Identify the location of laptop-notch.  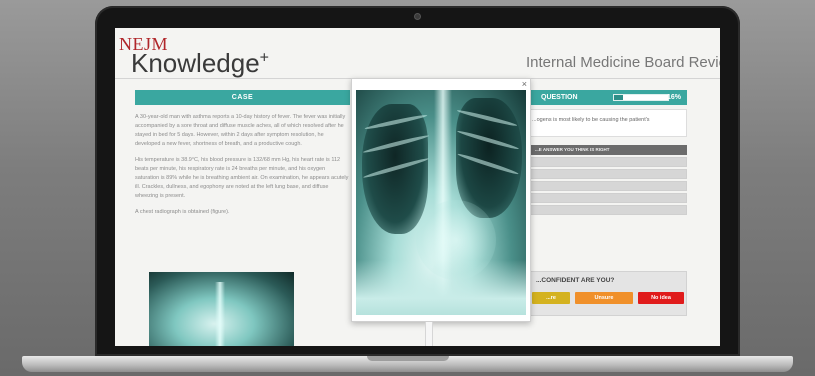
(408, 358).